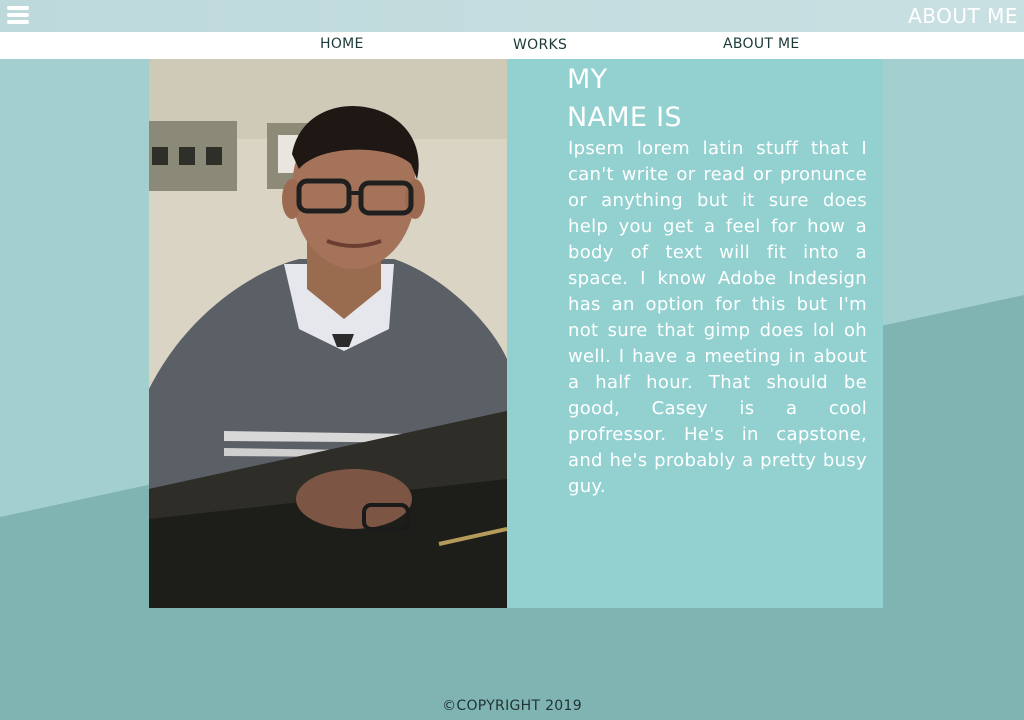  I want to click on name-heading-line2: NAME IS, so click(624, 117).